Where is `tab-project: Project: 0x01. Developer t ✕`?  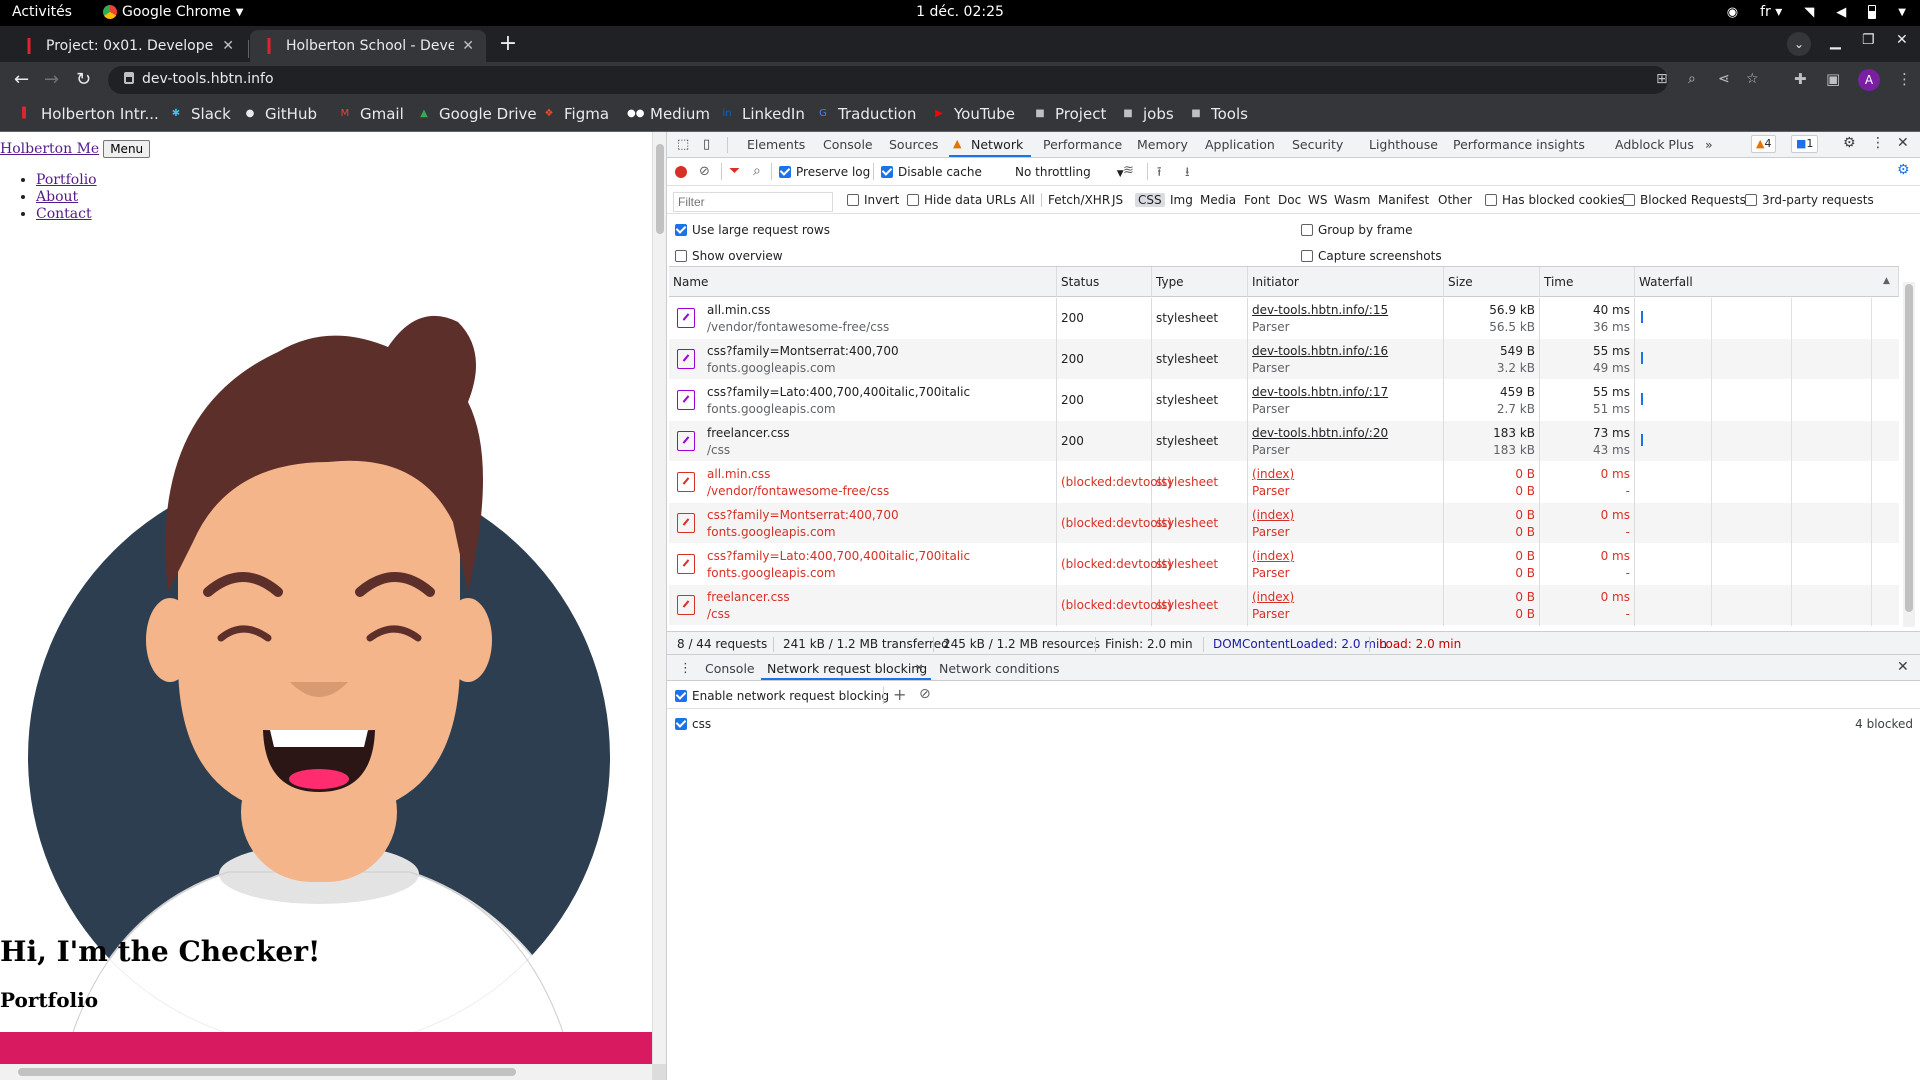 tab-project: Project: 0x01. Developer t ✕ is located at coordinates (128, 46).